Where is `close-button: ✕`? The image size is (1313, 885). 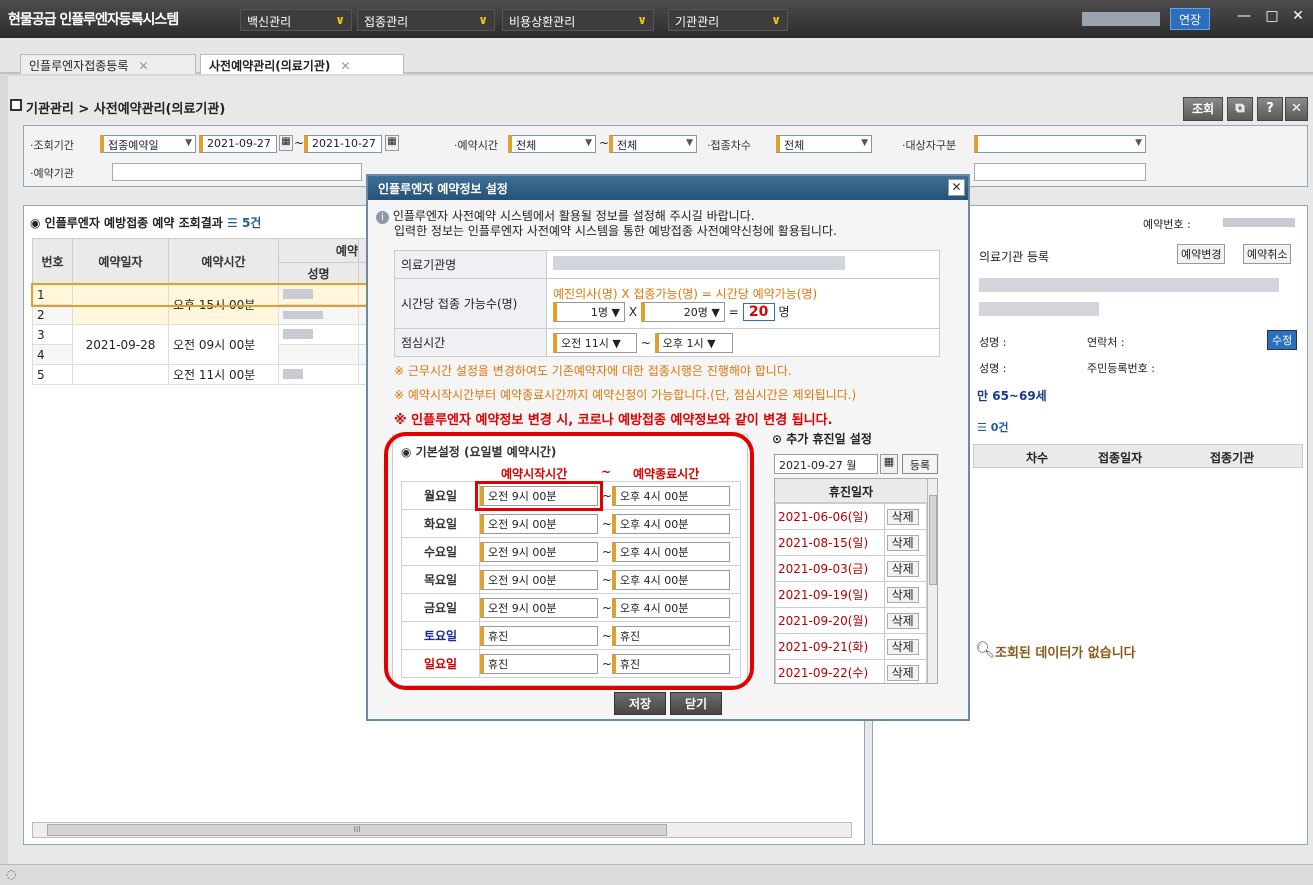 close-button: ✕ is located at coordinates (1298, 19).